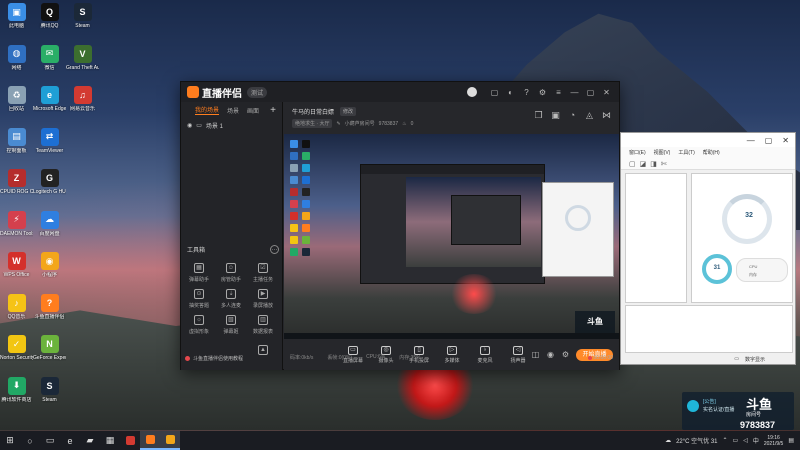  Describe the element at coordinates (668, 440) in the screenshot. I see `weather-icon: ☁` at that location.